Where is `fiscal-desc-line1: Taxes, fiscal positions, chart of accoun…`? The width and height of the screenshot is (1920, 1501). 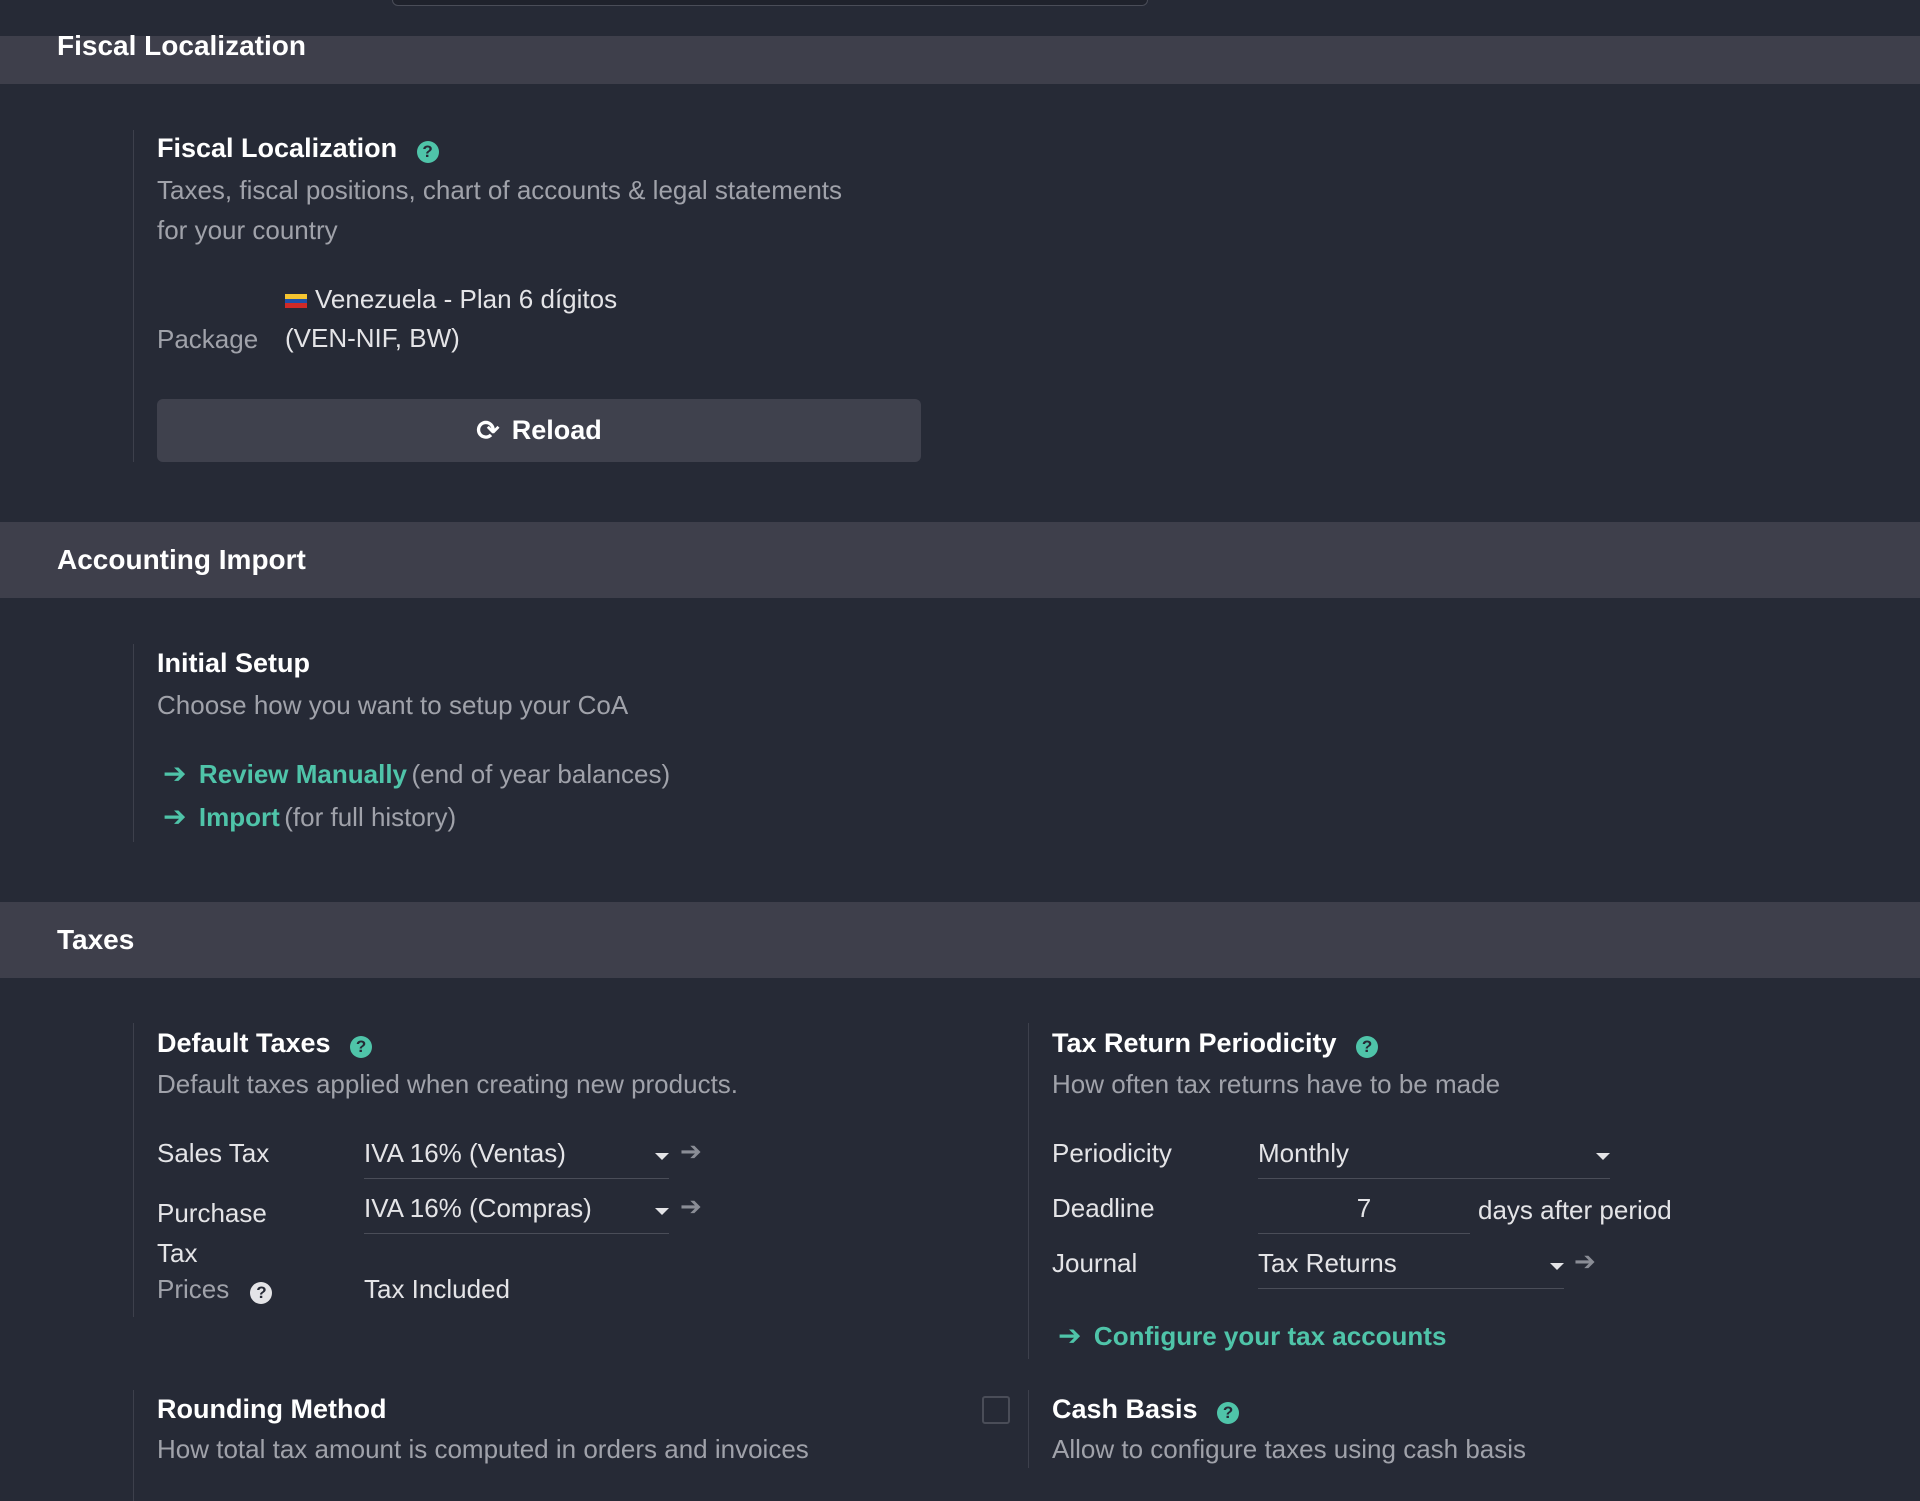 fiscal-desc-line1: Taxes, fiscal positions, chart of accoun… is located at coordinates (500, 190).